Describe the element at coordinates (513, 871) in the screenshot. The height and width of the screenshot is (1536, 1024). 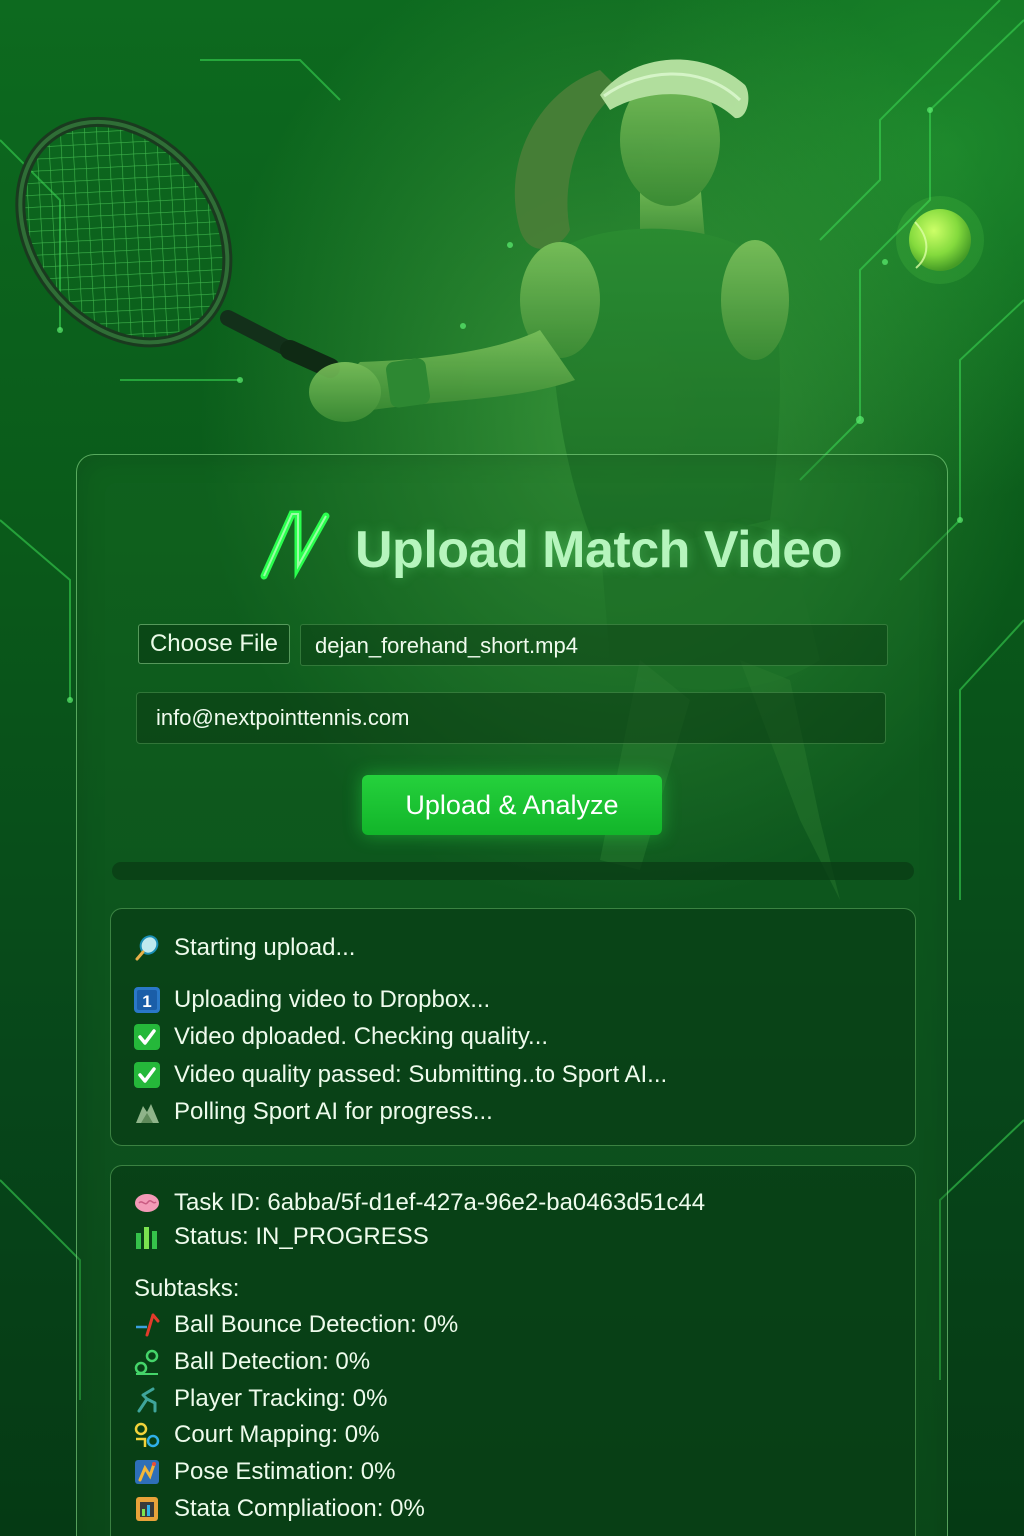
I see `upload-progress-bar` at that location.